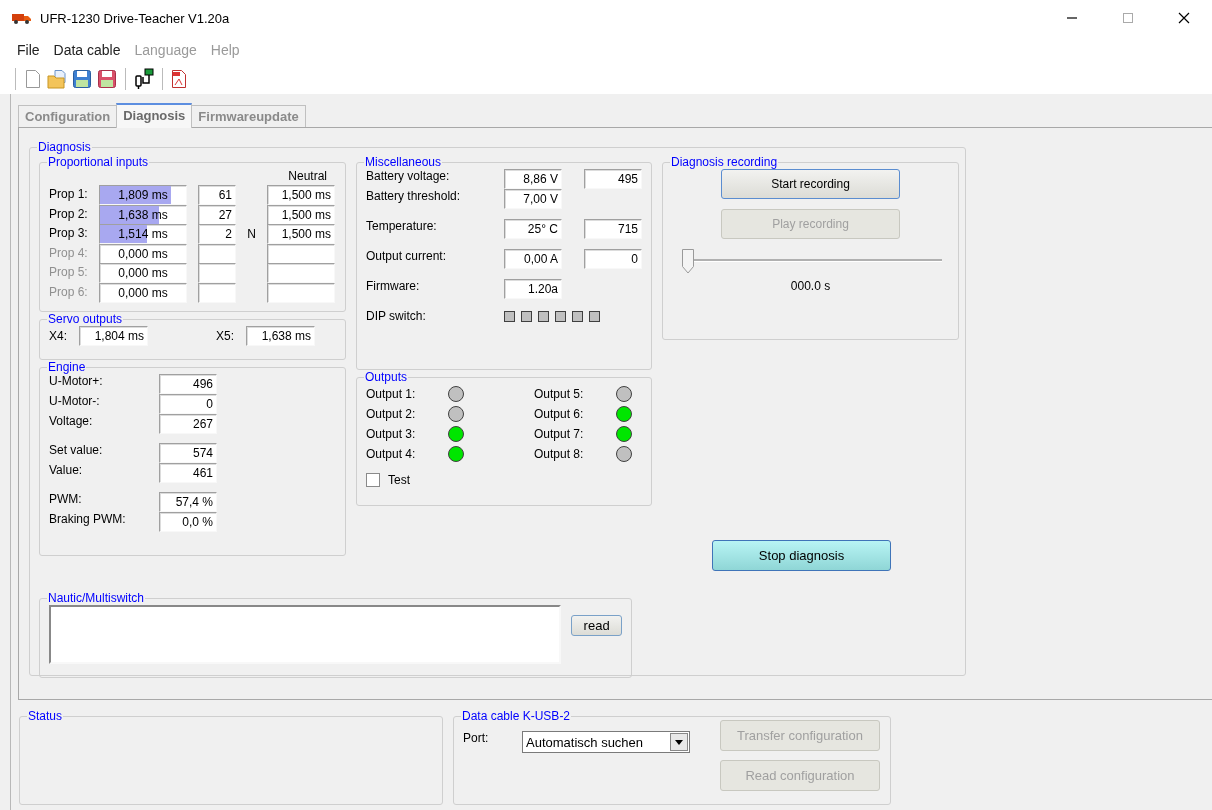 The height and width of the screenshot is (810, 1212). Describe the element at coordinates (69, 194) in the screenshot. I see `input-label: Prop 1:` at that location.